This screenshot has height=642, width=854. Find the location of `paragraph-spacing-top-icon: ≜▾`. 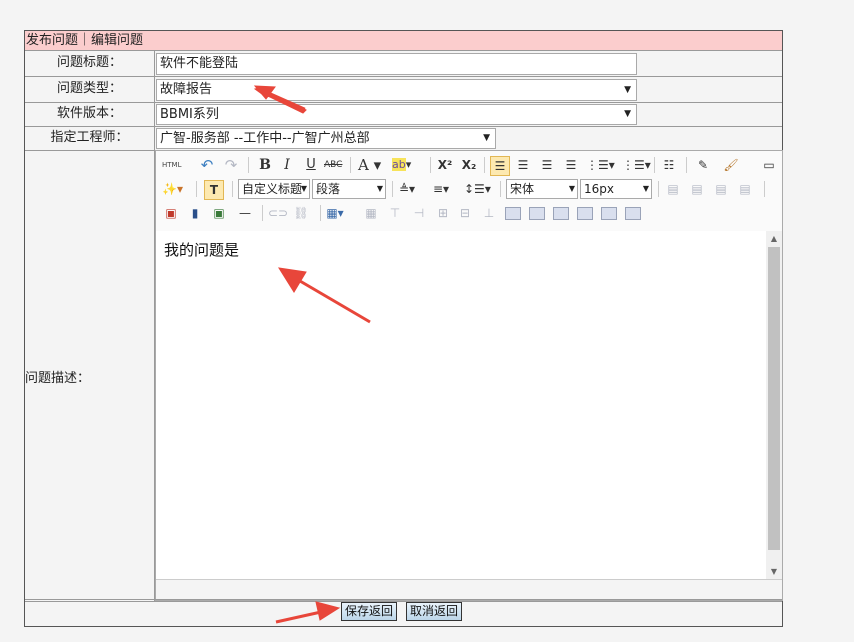

paragraph-spacing-top-icon: ≜▾ is located at coordinates (407, 189).